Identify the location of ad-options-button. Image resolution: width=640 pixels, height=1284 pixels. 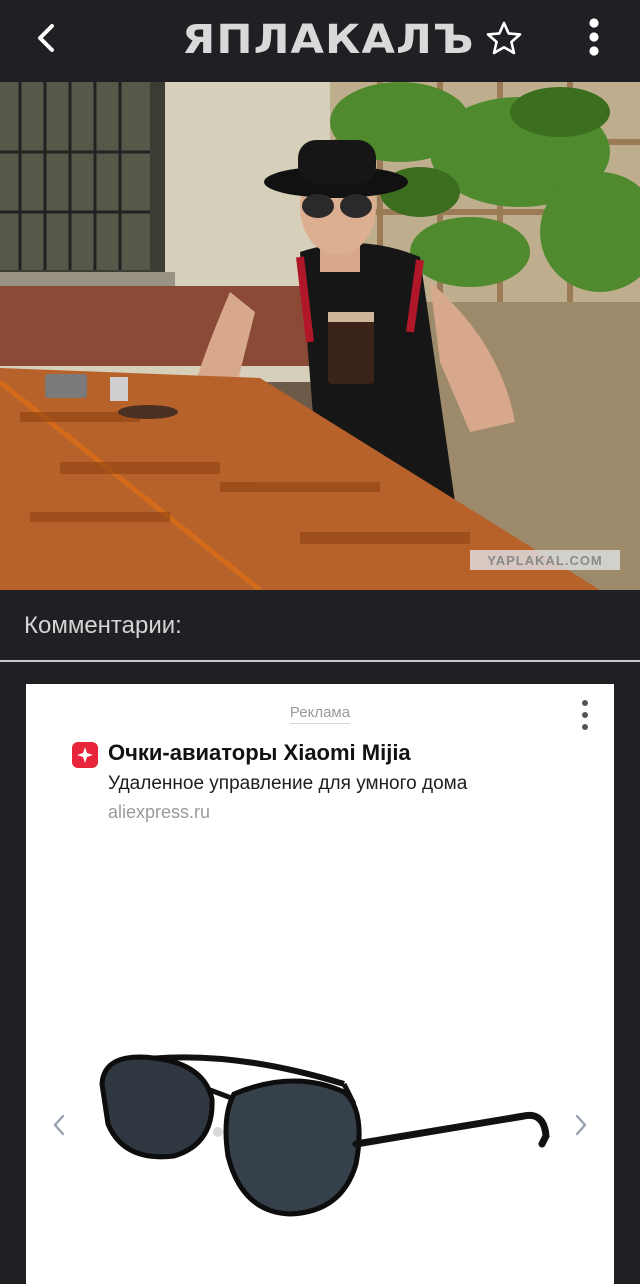
(585, 715).